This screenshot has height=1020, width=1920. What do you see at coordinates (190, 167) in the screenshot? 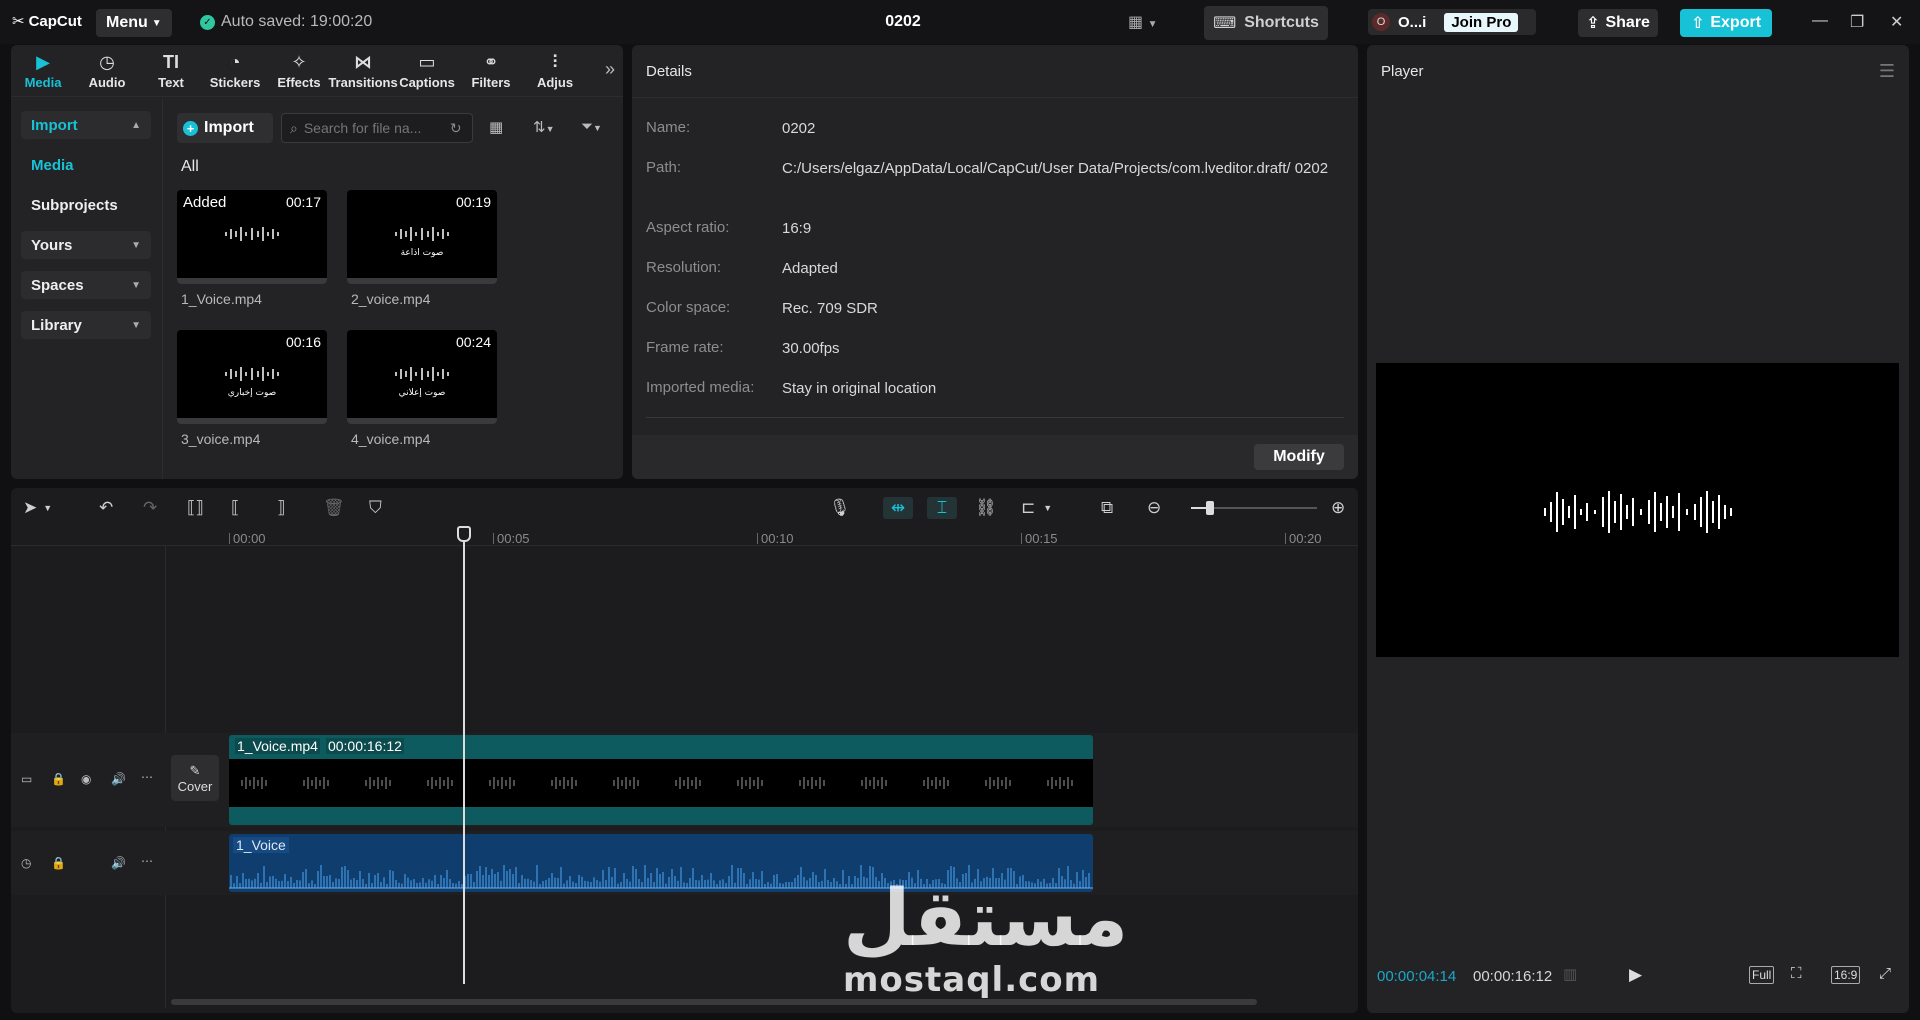
I see `filter-all-label: All` at bounding box center [190, 167].